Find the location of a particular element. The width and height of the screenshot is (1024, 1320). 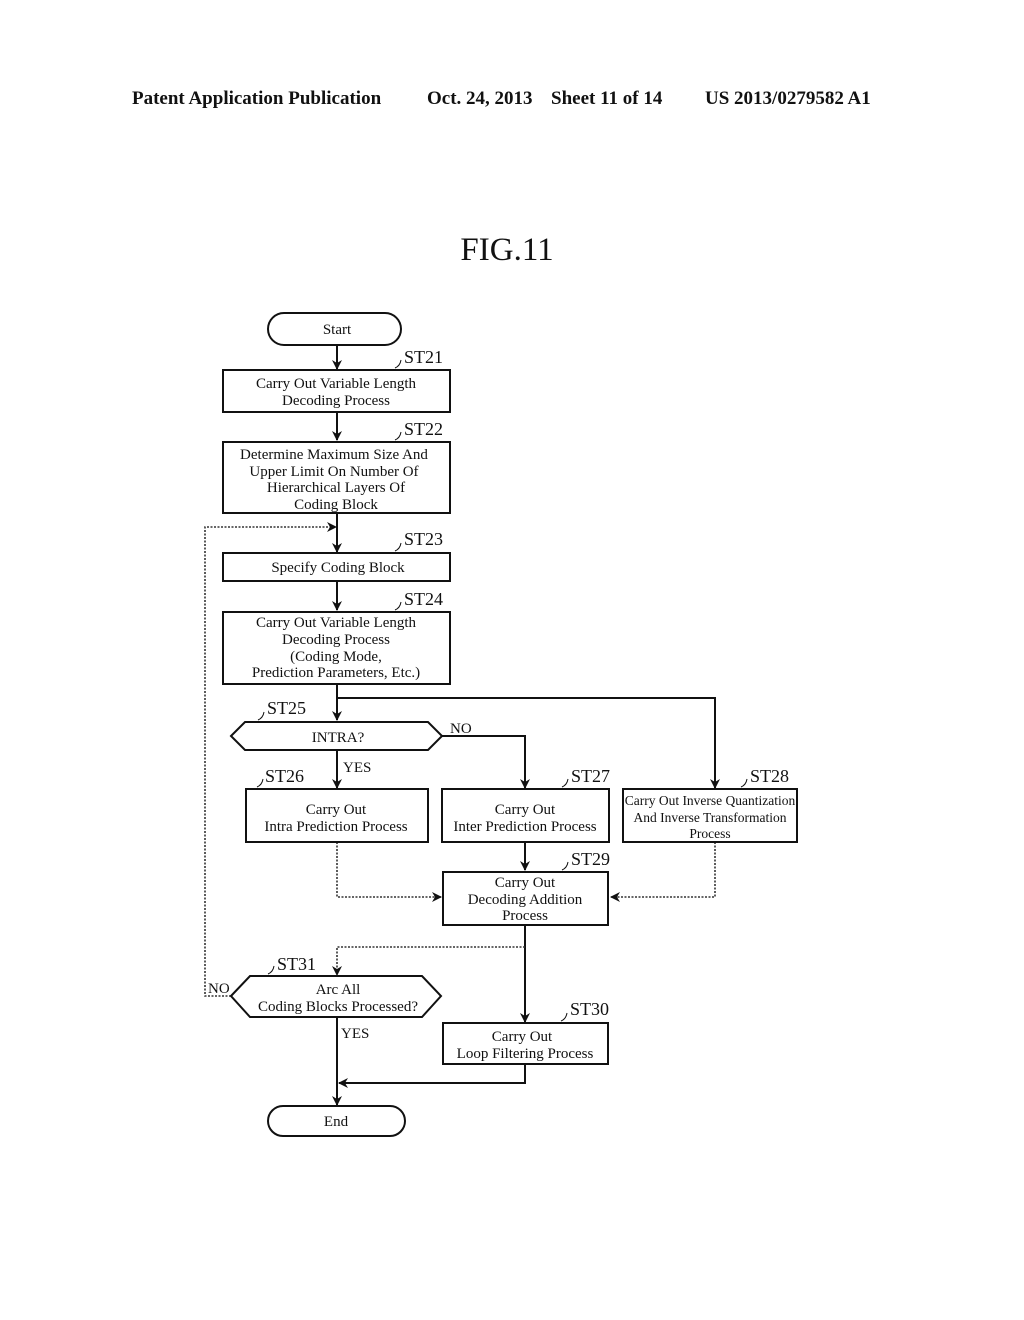

step-id: ST26 is located at coordinates (284, 776).